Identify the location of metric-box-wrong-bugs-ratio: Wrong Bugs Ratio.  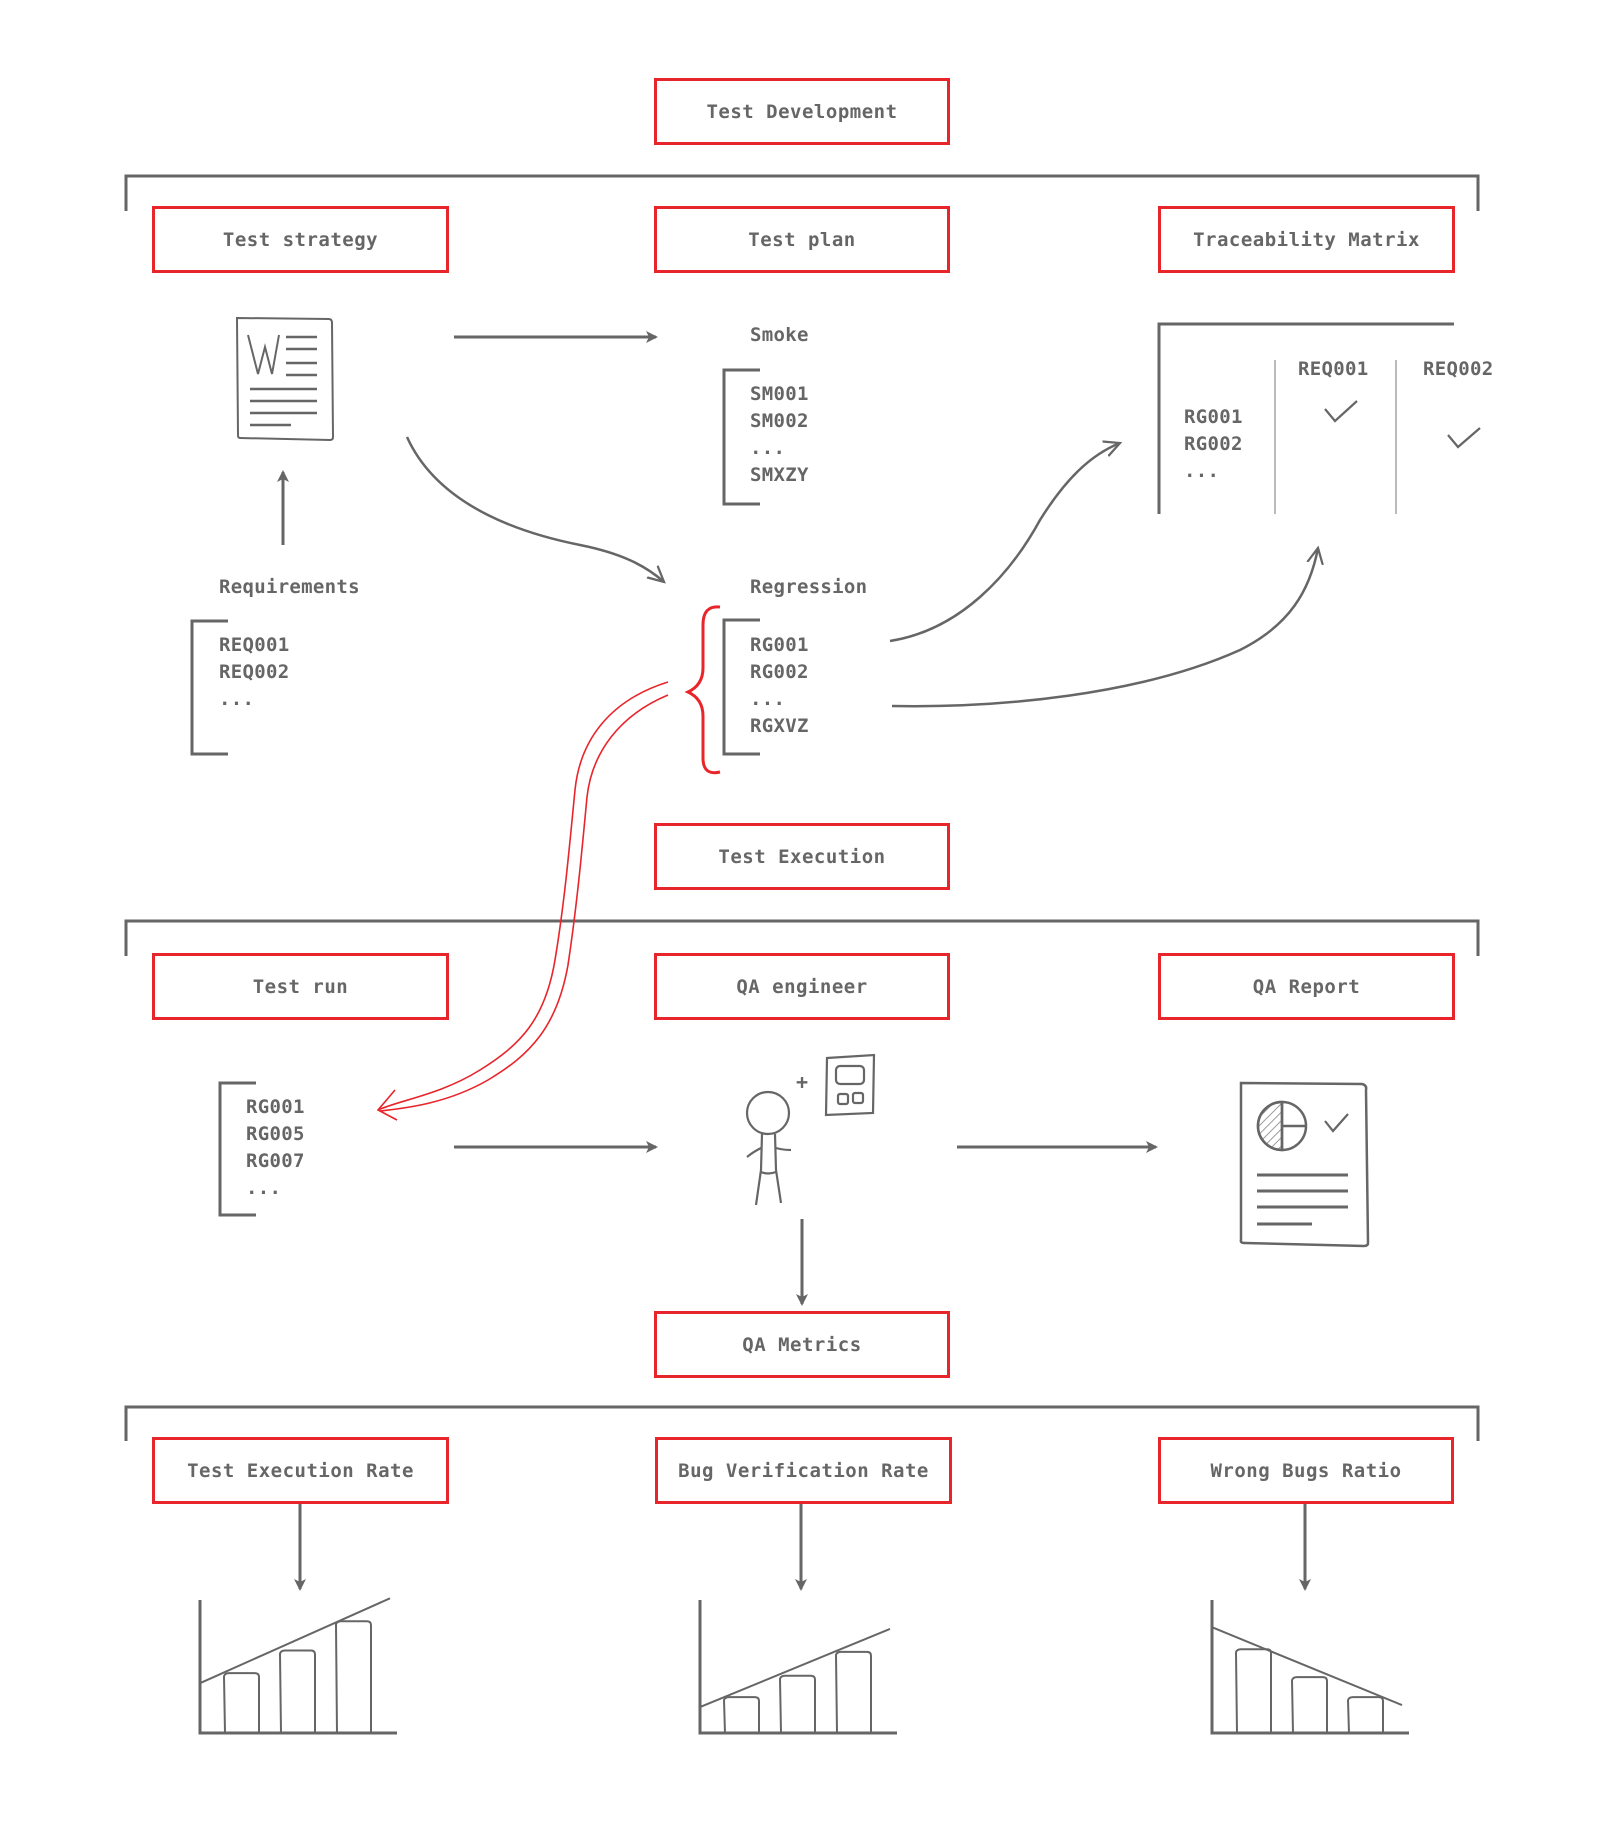
(1306, 1470).